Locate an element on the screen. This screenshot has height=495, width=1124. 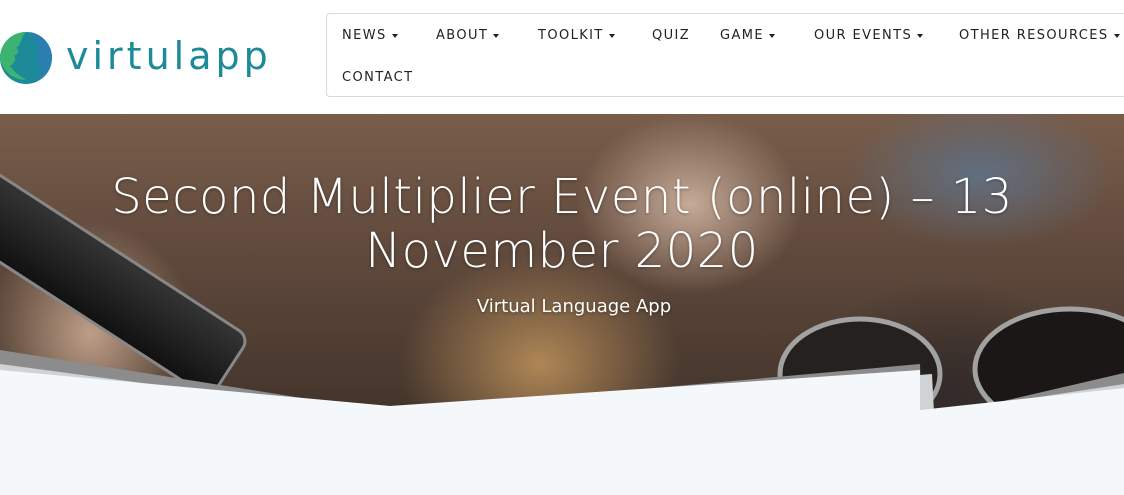
nav-contact: CONTACT is located at coordinates (377, 77).